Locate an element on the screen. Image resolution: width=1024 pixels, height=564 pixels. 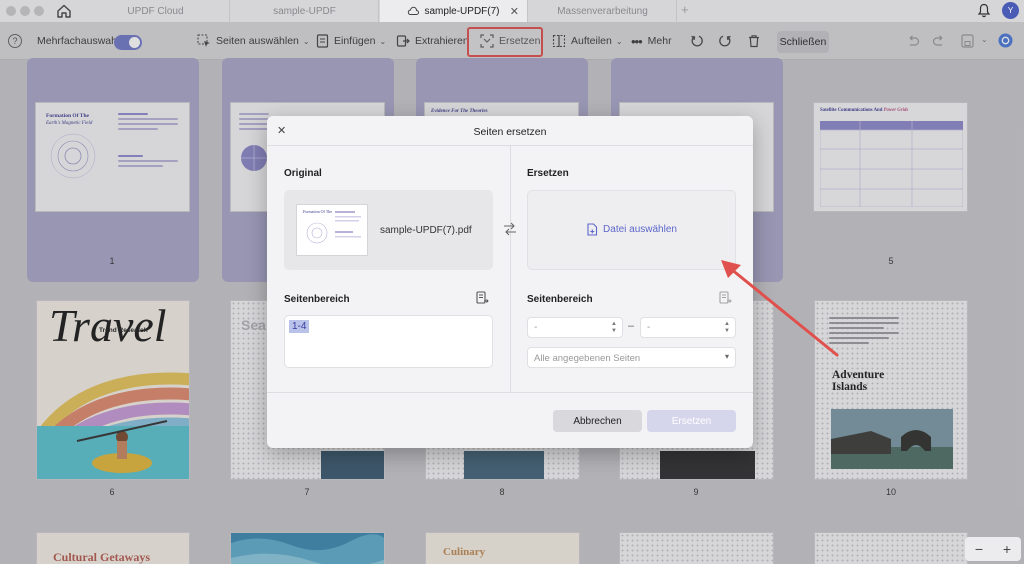
confirm-label: Ersetzen is located at coordinates (691, 421).